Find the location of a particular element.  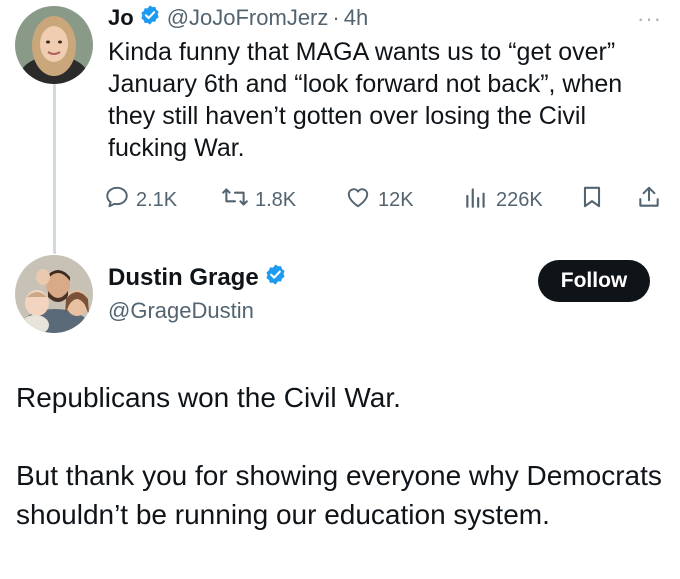

share-icon is located at coordinates (652, 200).